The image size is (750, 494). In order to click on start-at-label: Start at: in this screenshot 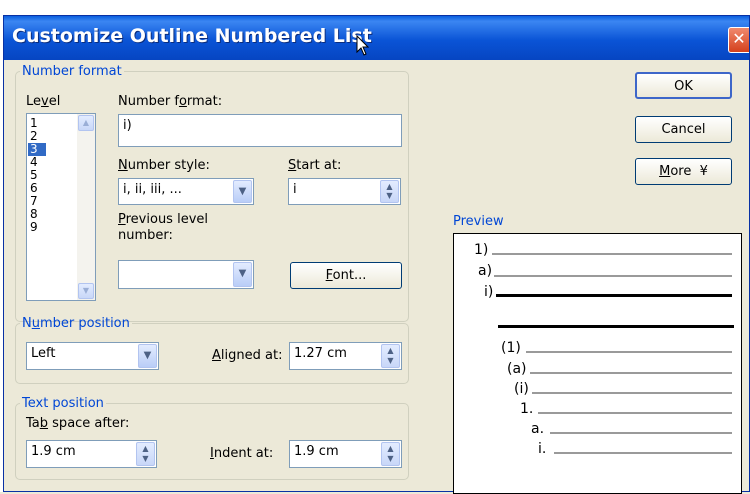, I will do `click(315, 165)`.